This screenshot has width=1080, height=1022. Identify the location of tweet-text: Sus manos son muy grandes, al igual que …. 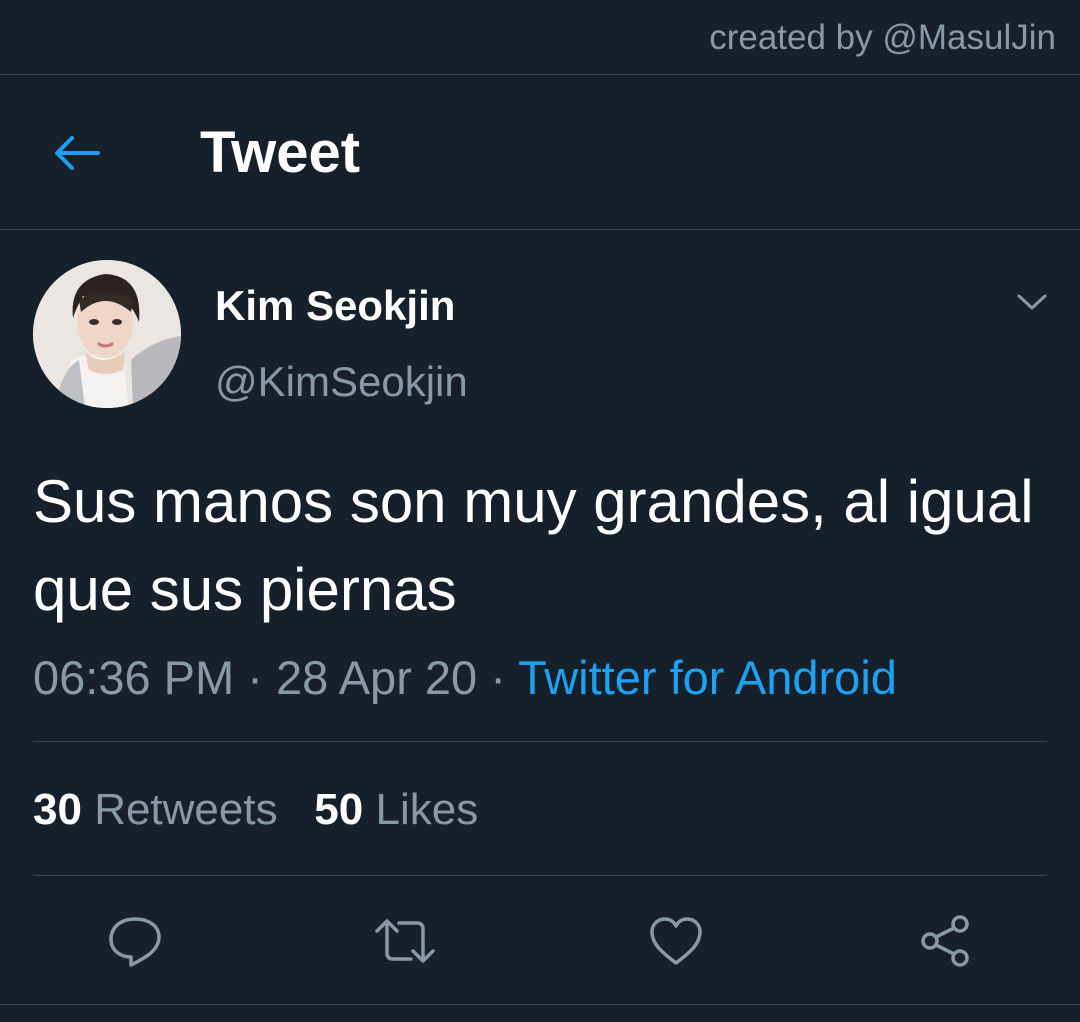
(533, 545).